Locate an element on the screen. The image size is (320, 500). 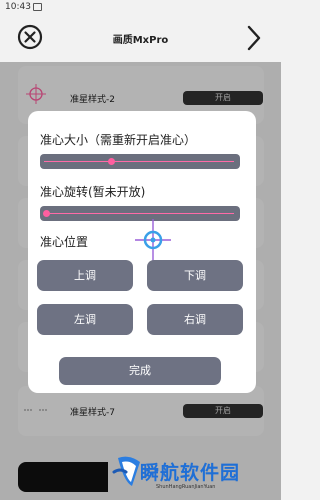
rotate-slider-thumb is located at coordinates (46, 213).